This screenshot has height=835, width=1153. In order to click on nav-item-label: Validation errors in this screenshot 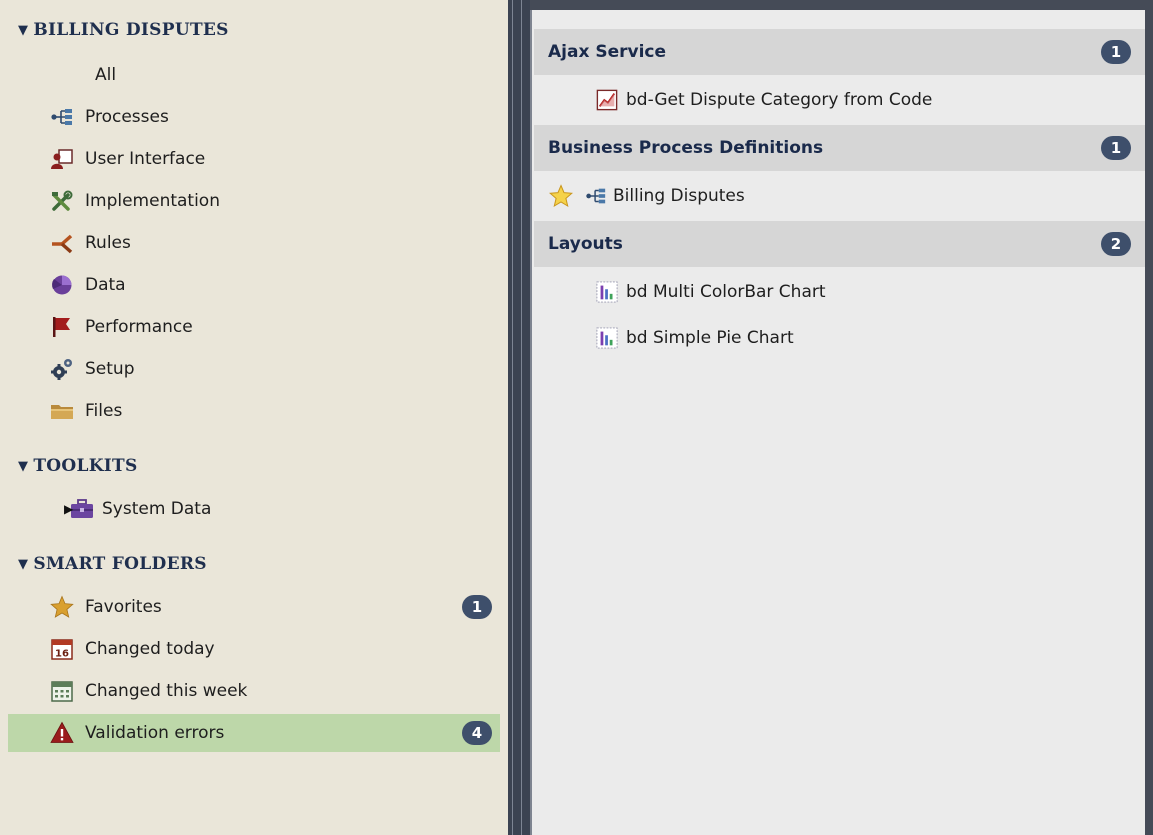, I will do `click(155, 733)`.